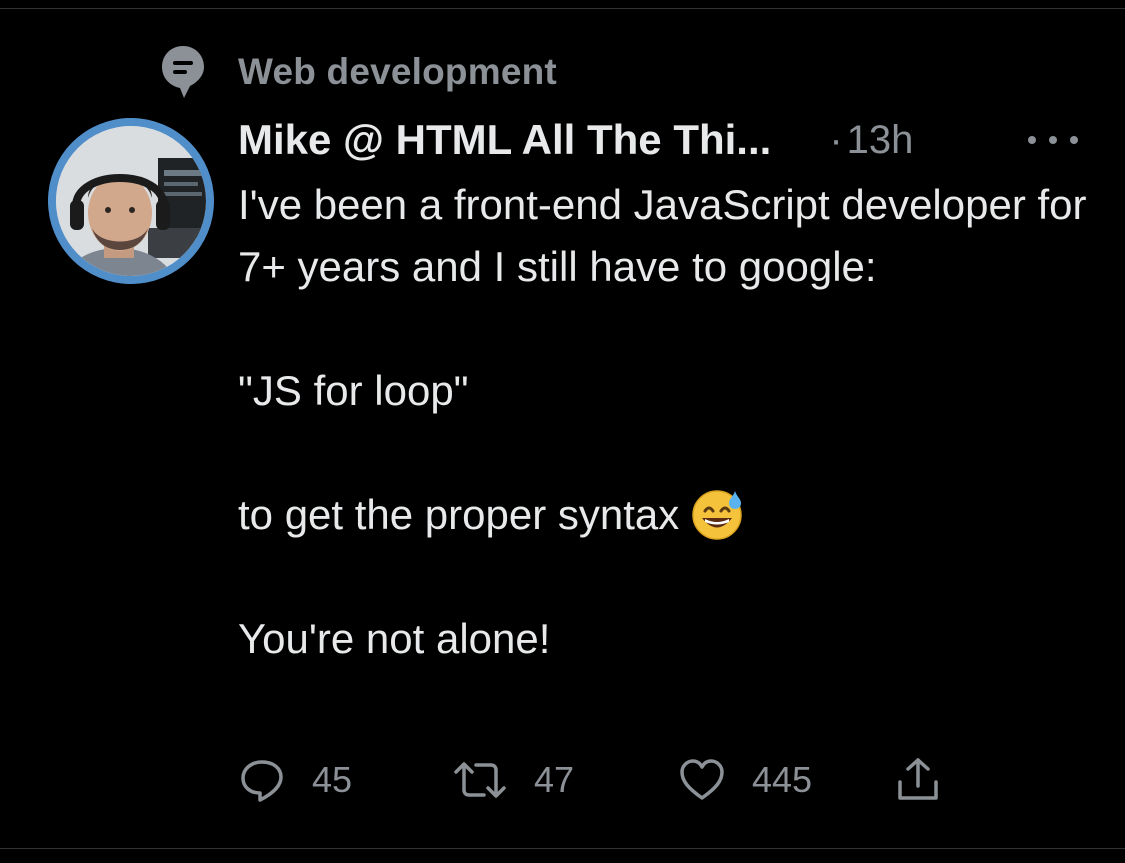  I want to click on topic-row: Web development, so click(358, 72).